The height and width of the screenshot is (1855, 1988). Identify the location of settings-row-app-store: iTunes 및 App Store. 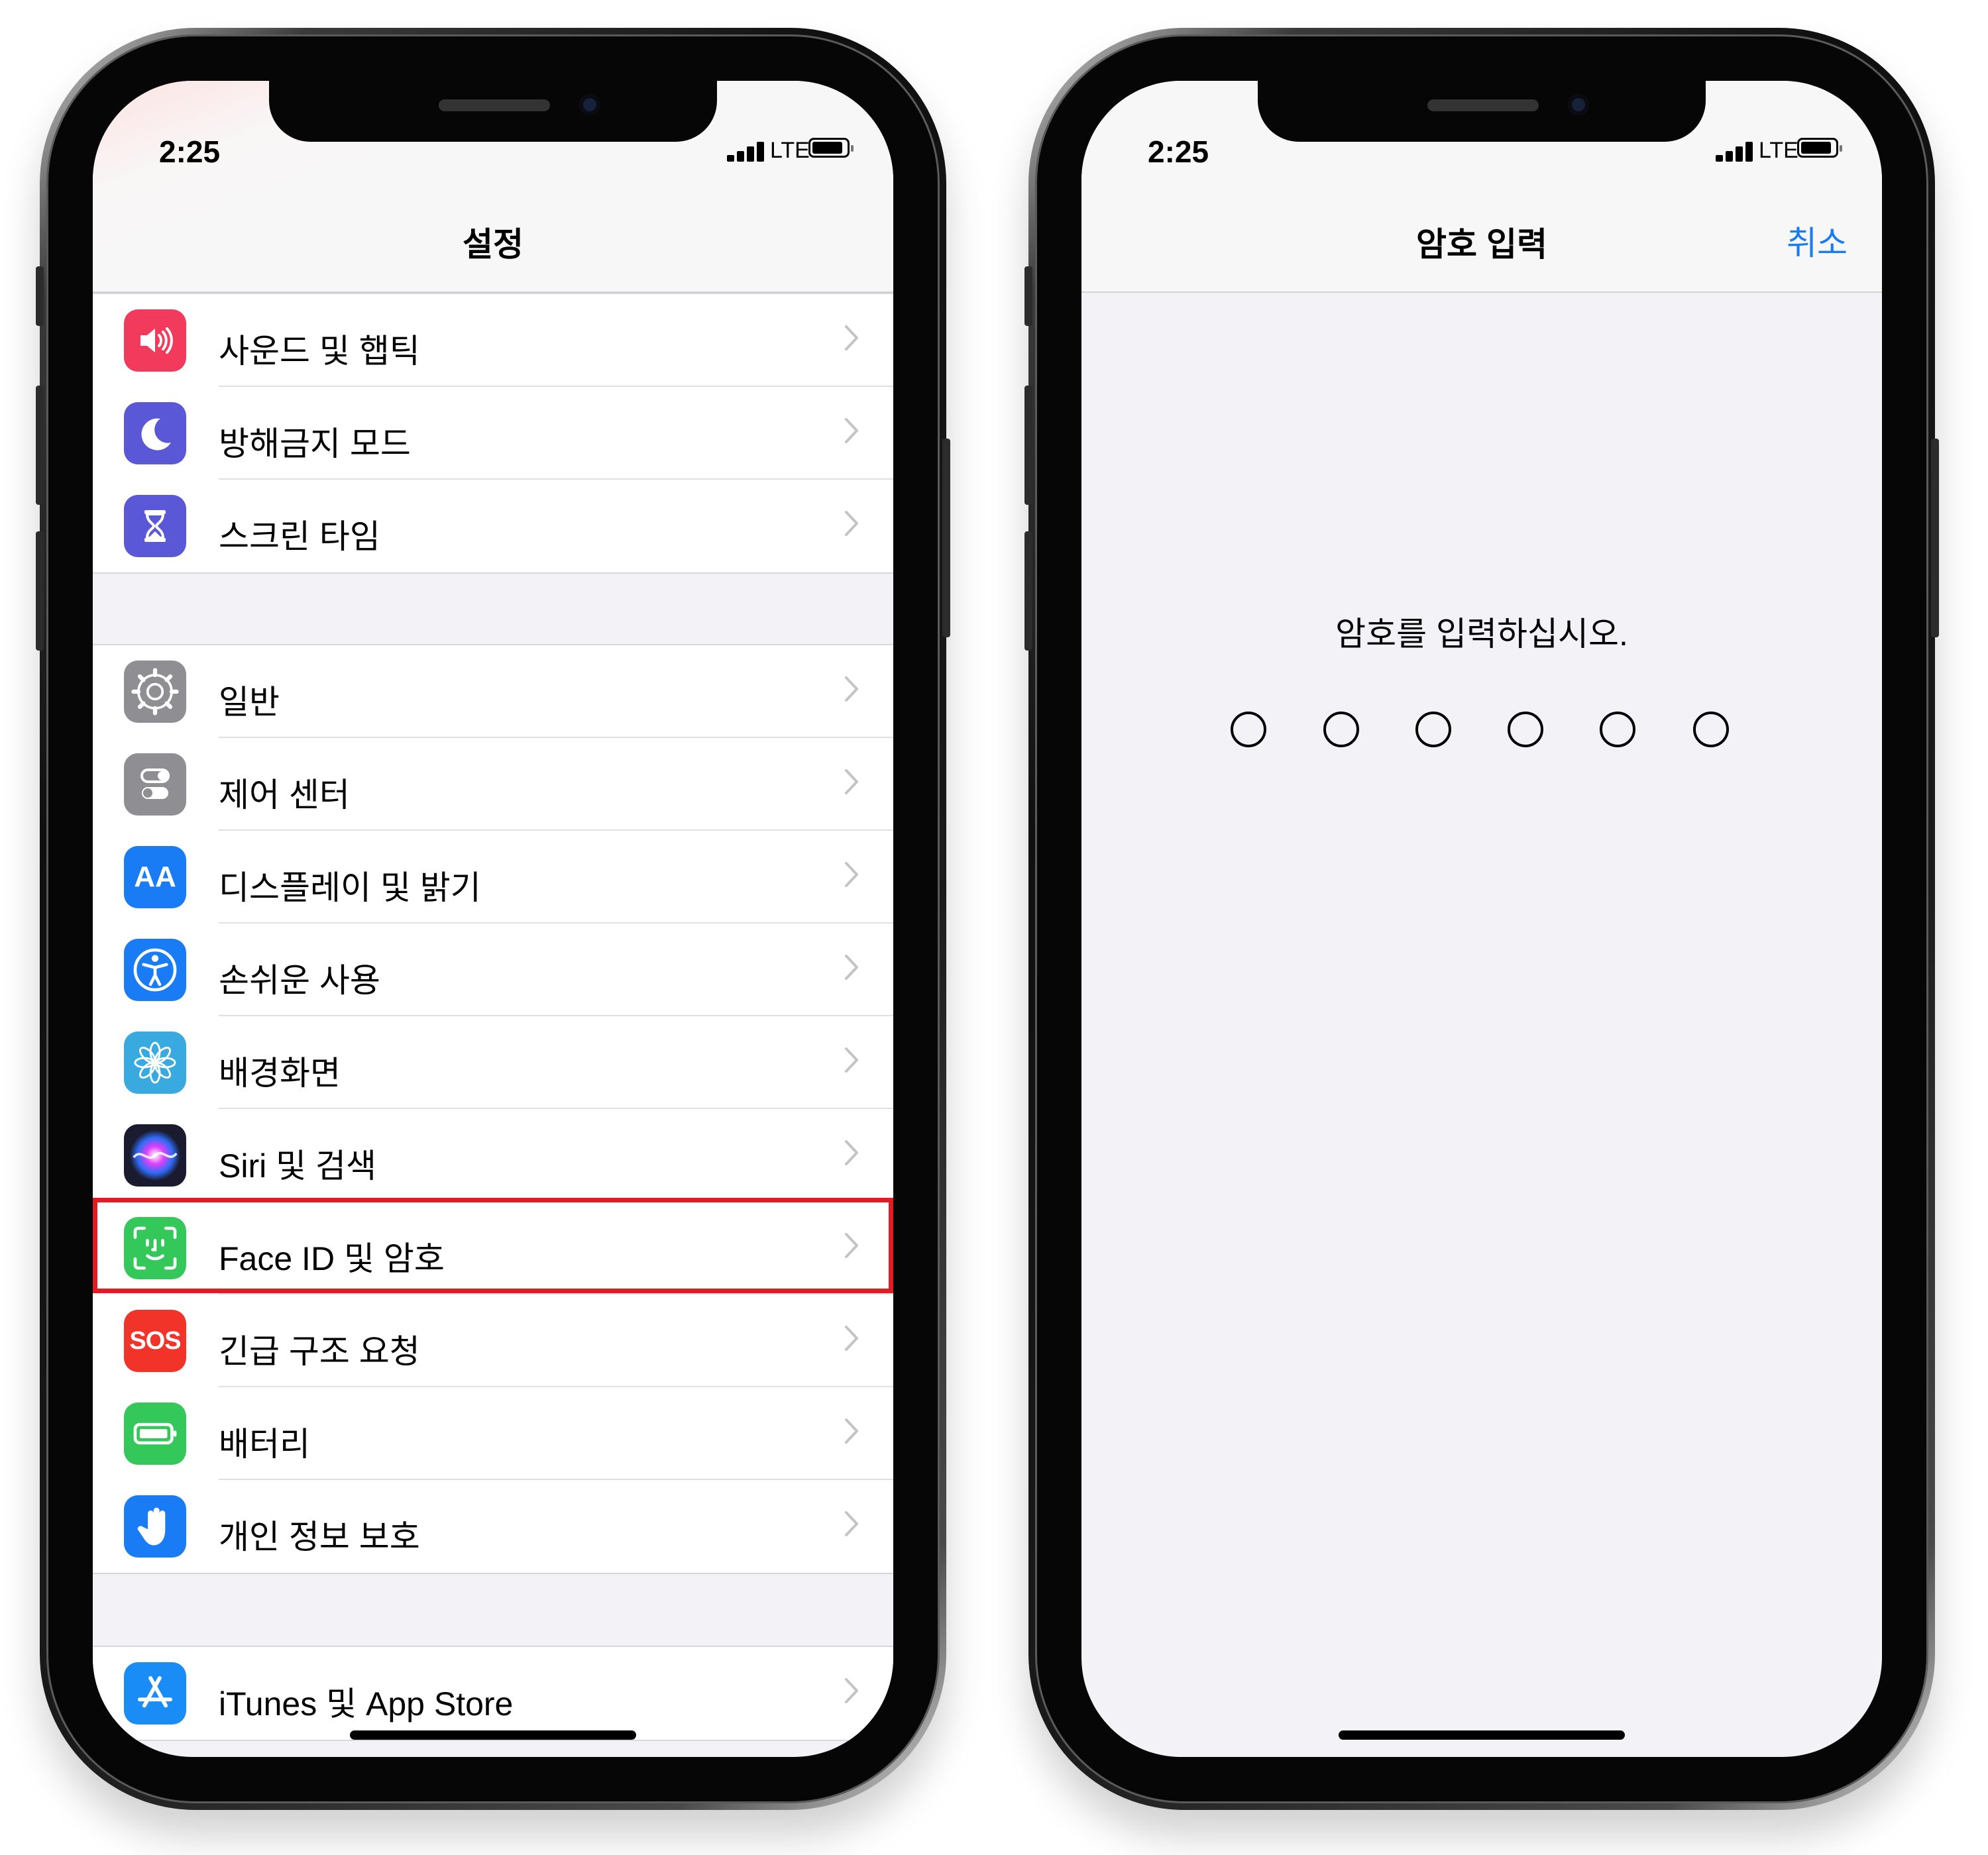
(493, 1693).